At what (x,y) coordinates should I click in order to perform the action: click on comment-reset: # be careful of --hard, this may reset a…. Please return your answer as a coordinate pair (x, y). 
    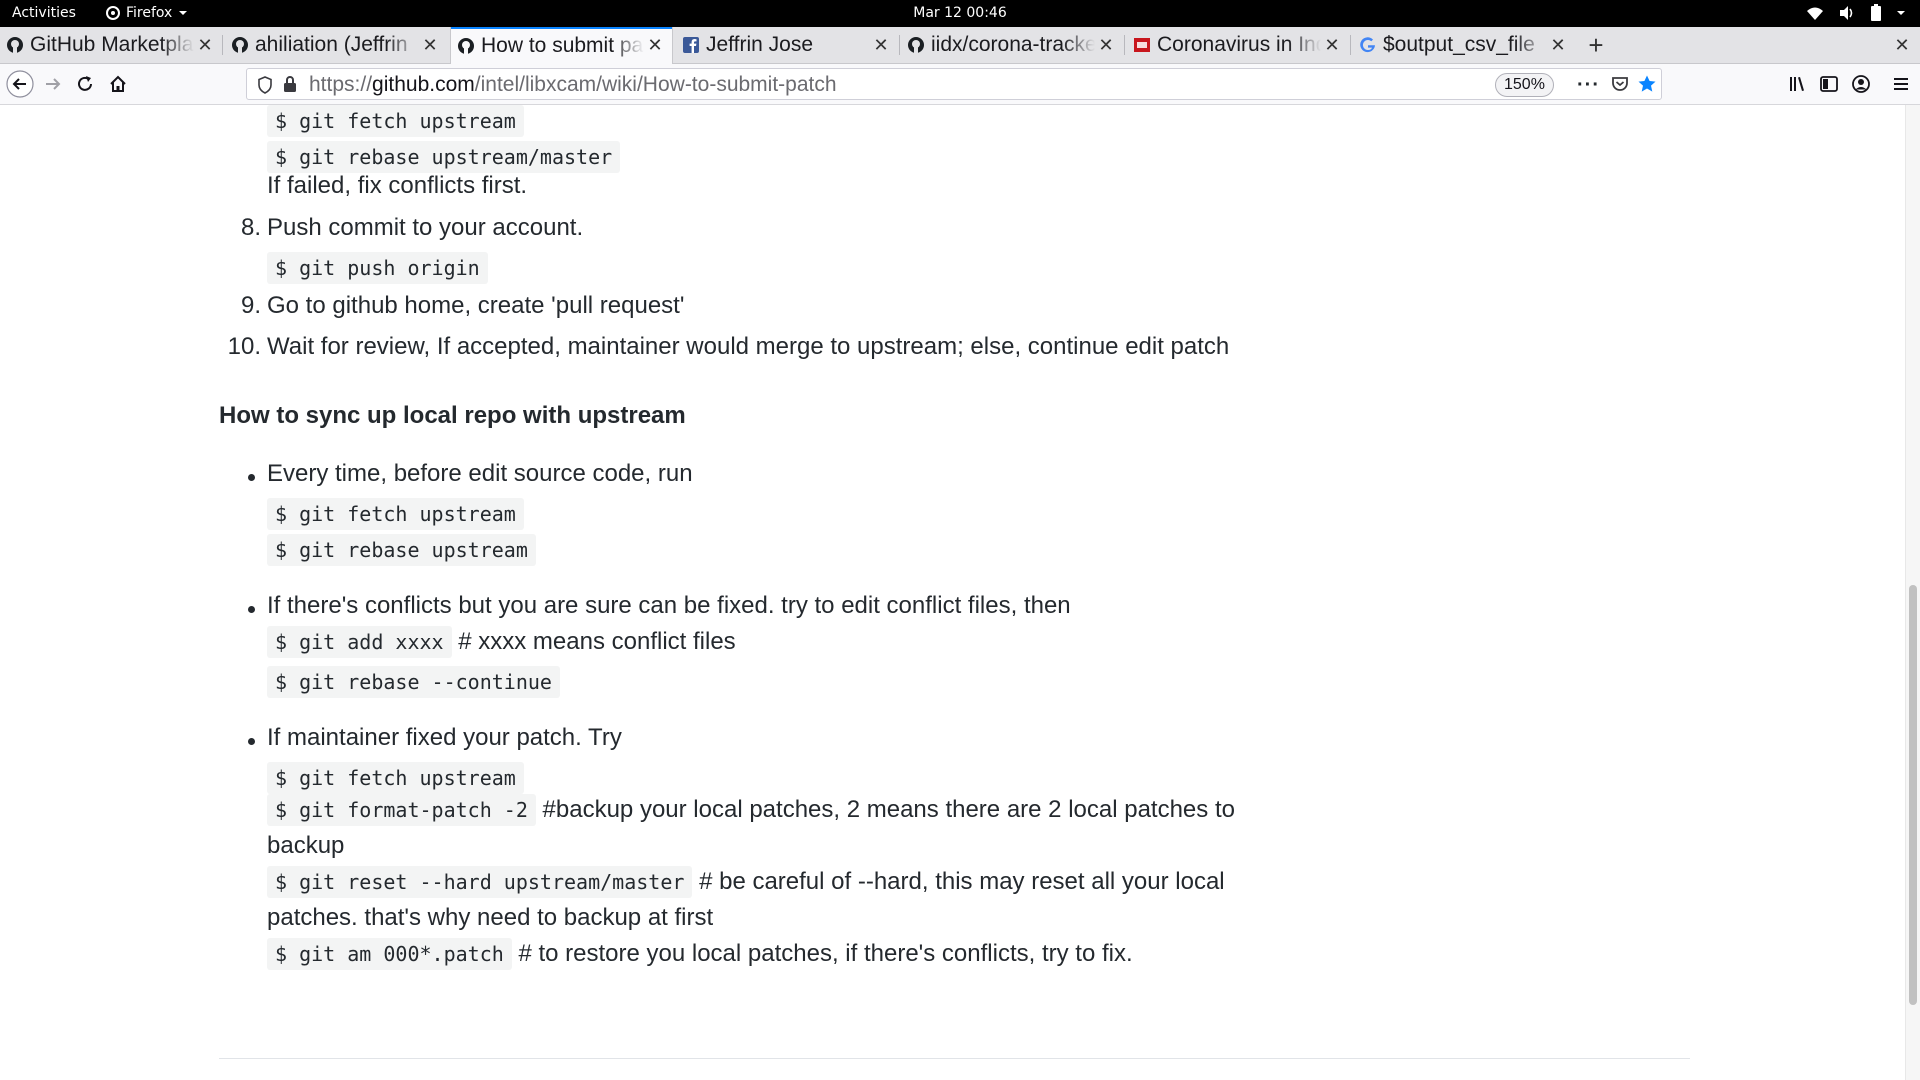
    Looking at the image, I should click on (958, 881).